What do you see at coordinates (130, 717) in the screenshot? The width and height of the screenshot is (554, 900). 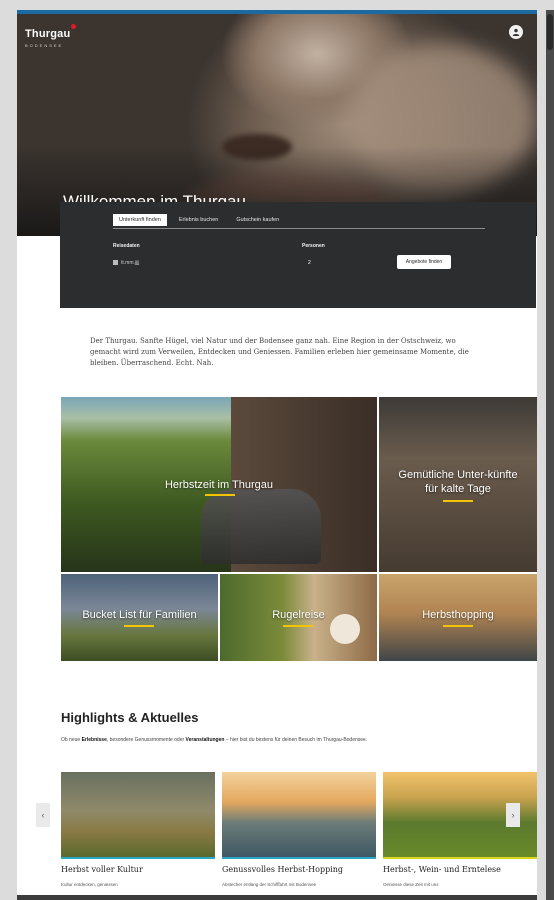 I see `highlights-title: Highlights & Aktuelles` at bounding box center [130, 717].